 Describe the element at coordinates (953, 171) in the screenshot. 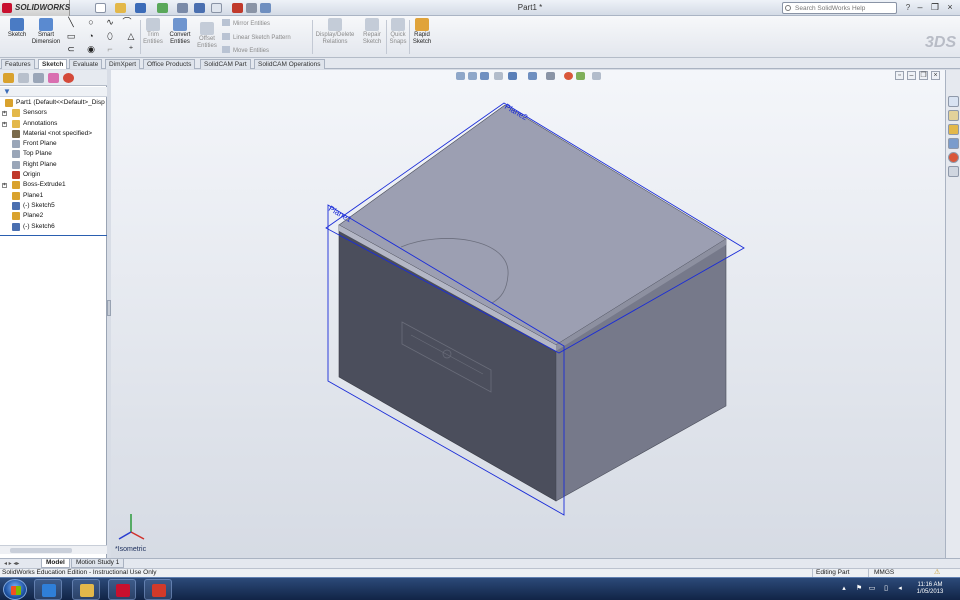

I see `custom-properties-icon` at that location.